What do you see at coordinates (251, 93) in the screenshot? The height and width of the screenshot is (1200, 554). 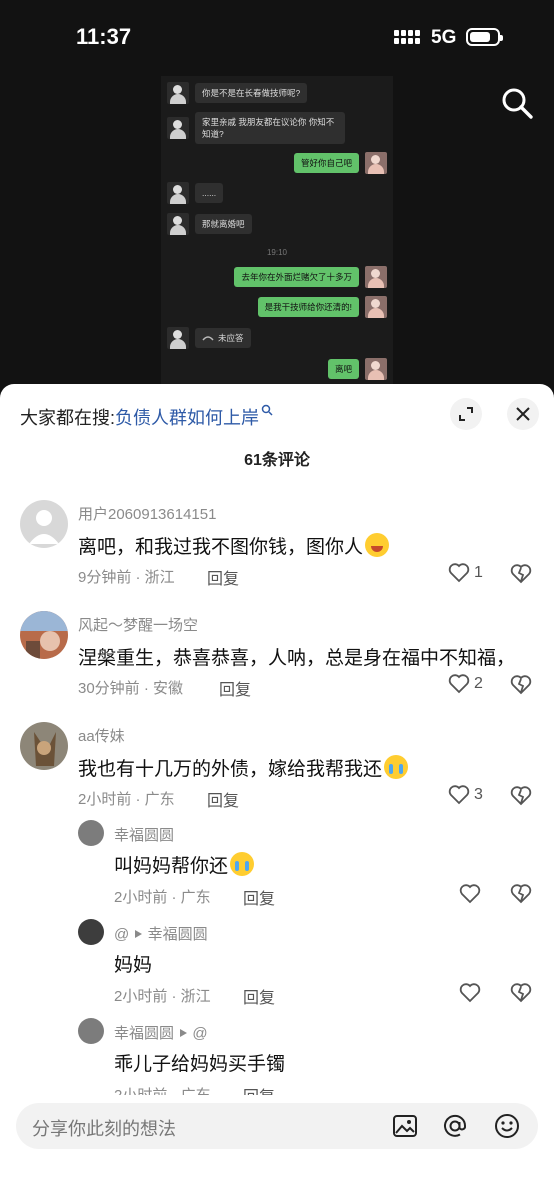 I see `chat-bubble: 你是不是在长春做技师呢?` at bounding box center [251, 93].